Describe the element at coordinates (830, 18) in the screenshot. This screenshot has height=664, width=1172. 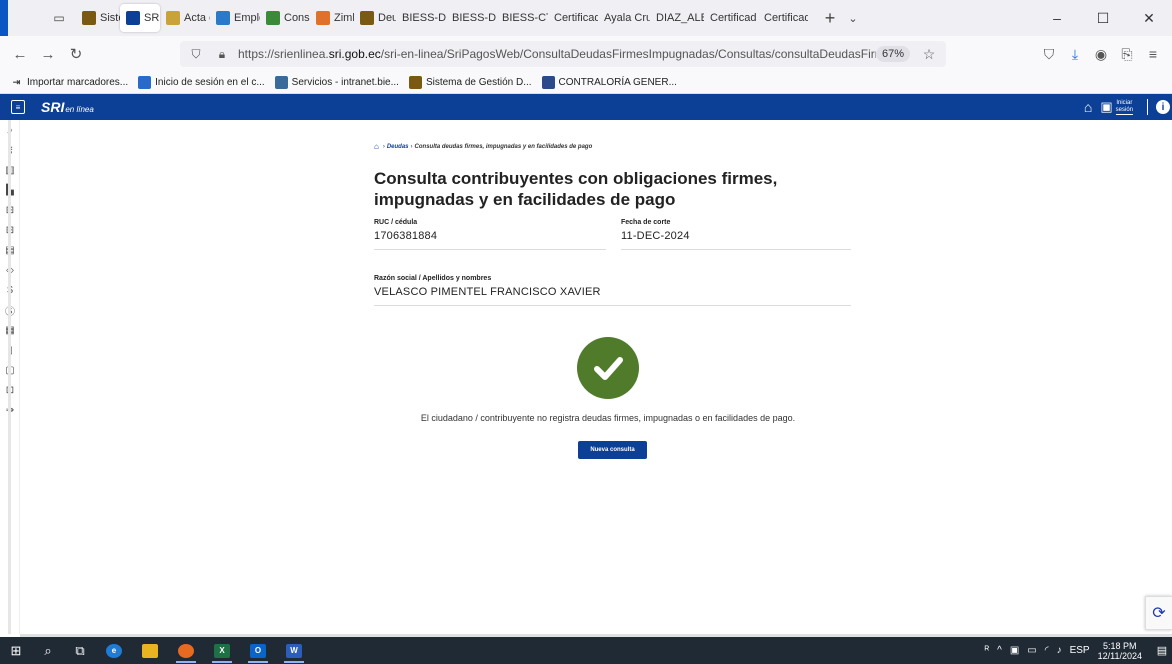
I see `new-tab-button: +` at that location.